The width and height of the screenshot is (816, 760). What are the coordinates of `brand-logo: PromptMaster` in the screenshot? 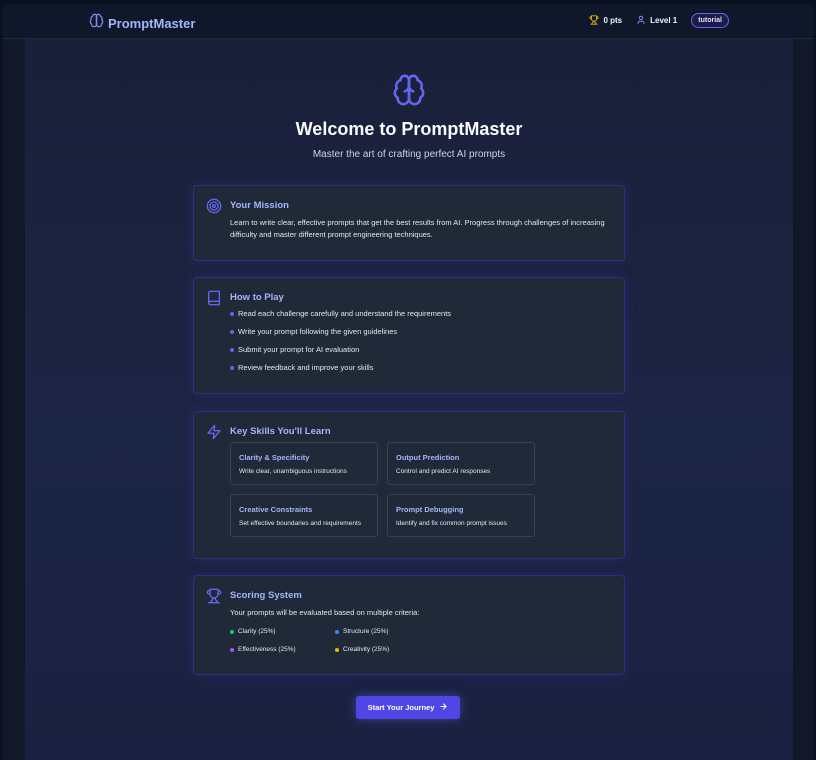 It's located at (142, 23).